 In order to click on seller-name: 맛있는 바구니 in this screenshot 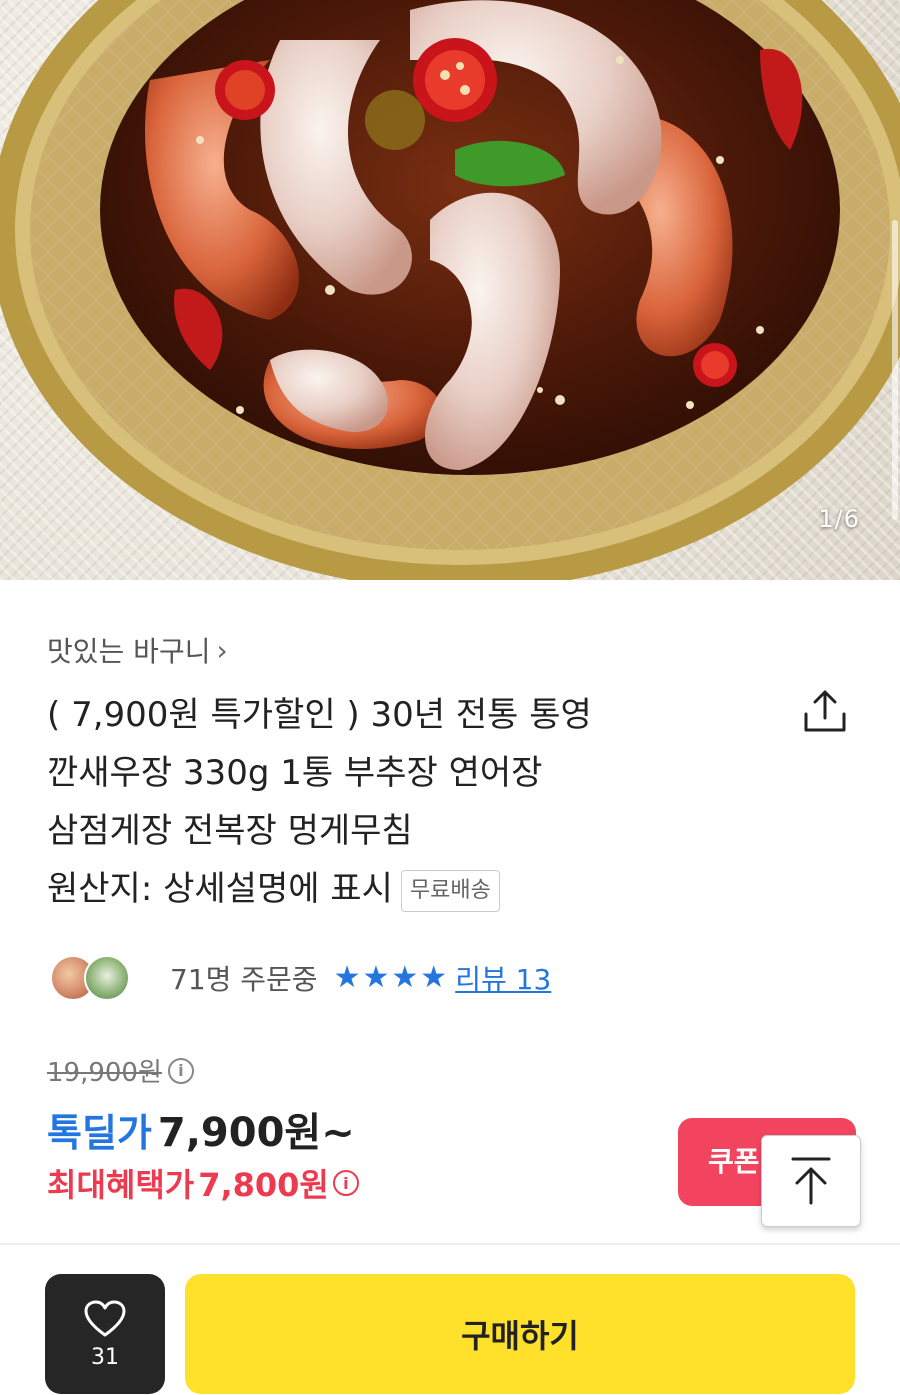, I will do `click(129, 651)`.